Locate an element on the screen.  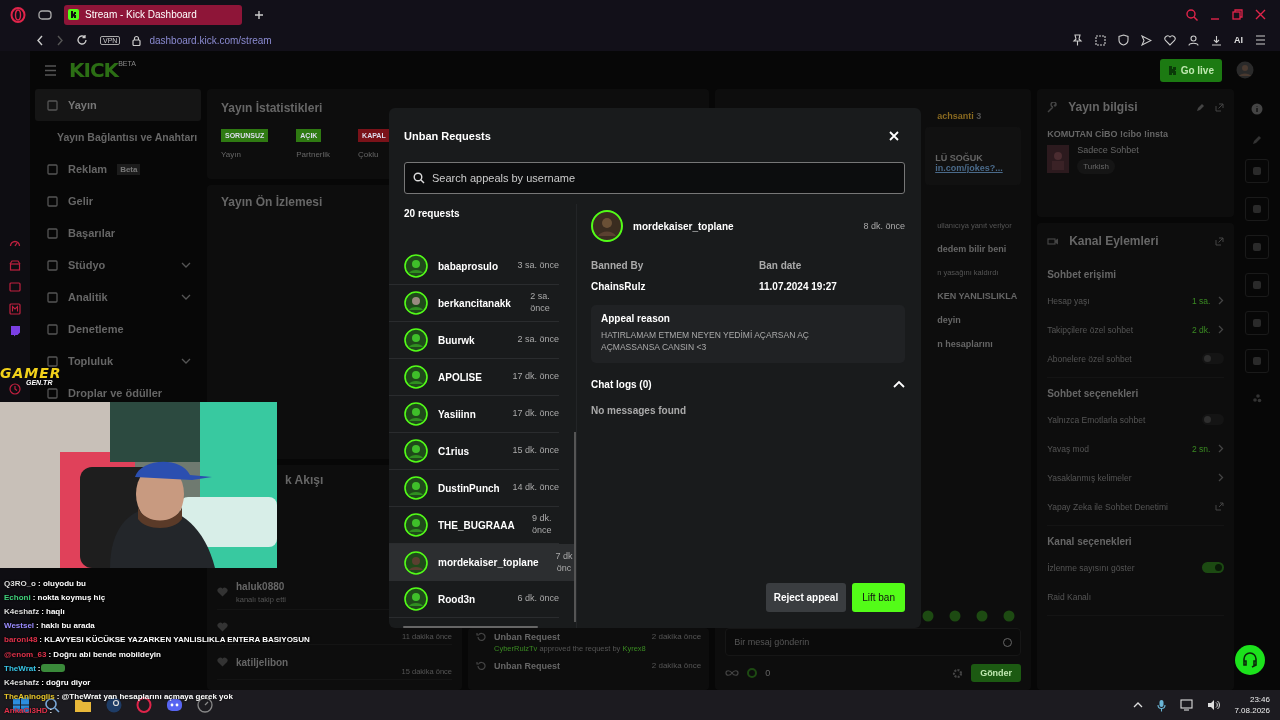
clock-icon is located at coordinates (15, 389).